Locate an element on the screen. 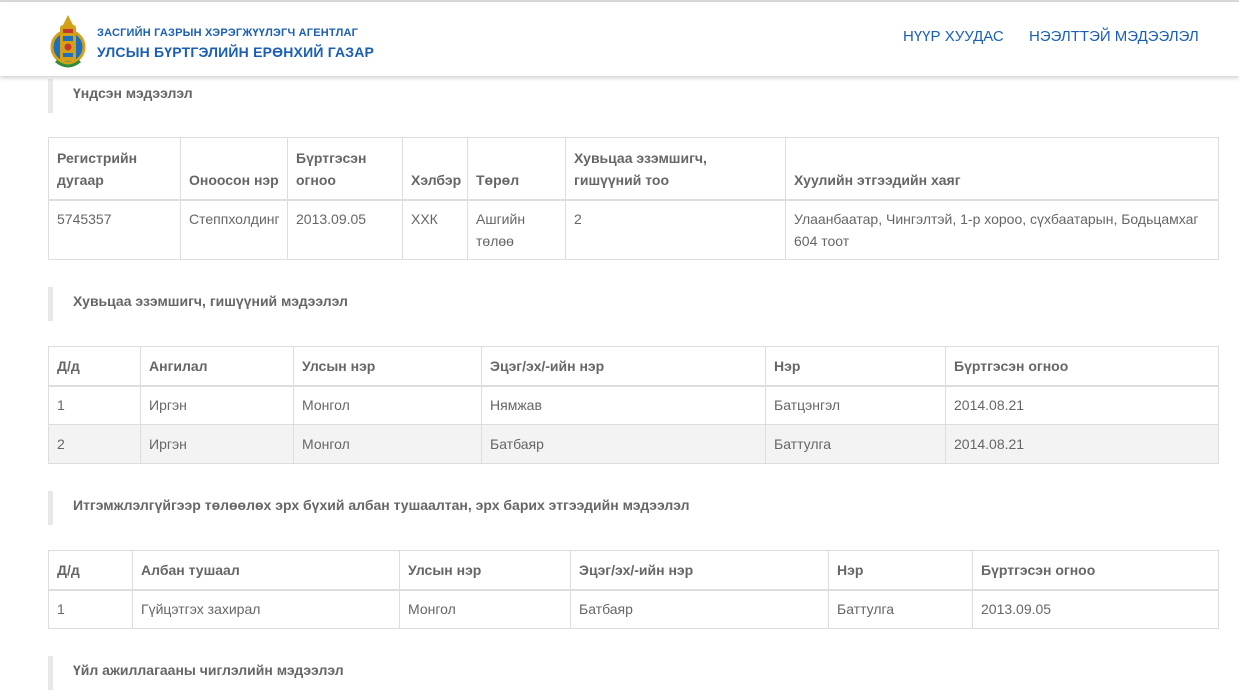  column-header: Ангилал is located at coordinates (217, 366).